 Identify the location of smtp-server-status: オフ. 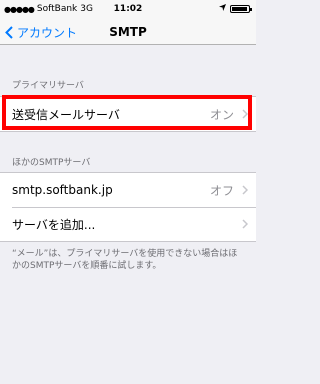
(221, 190).